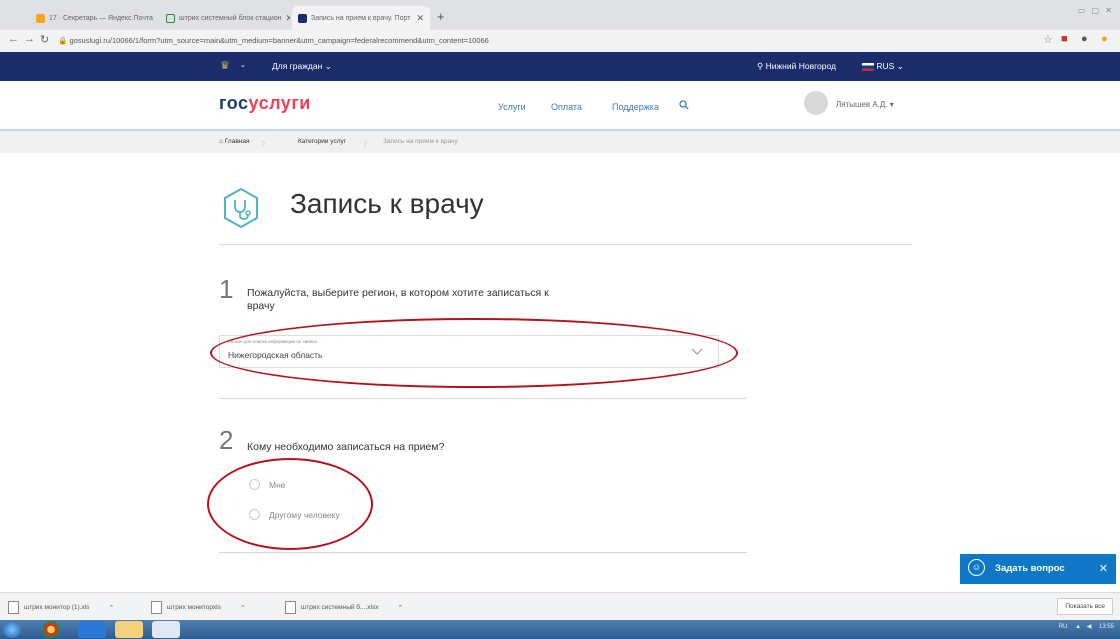 The height and width of the screenshot is (639, 1120). What do you see at coordinates (1104, 39) in the screenshot?
I see `menu-icon: ●` at bounding box center [1104, 39].